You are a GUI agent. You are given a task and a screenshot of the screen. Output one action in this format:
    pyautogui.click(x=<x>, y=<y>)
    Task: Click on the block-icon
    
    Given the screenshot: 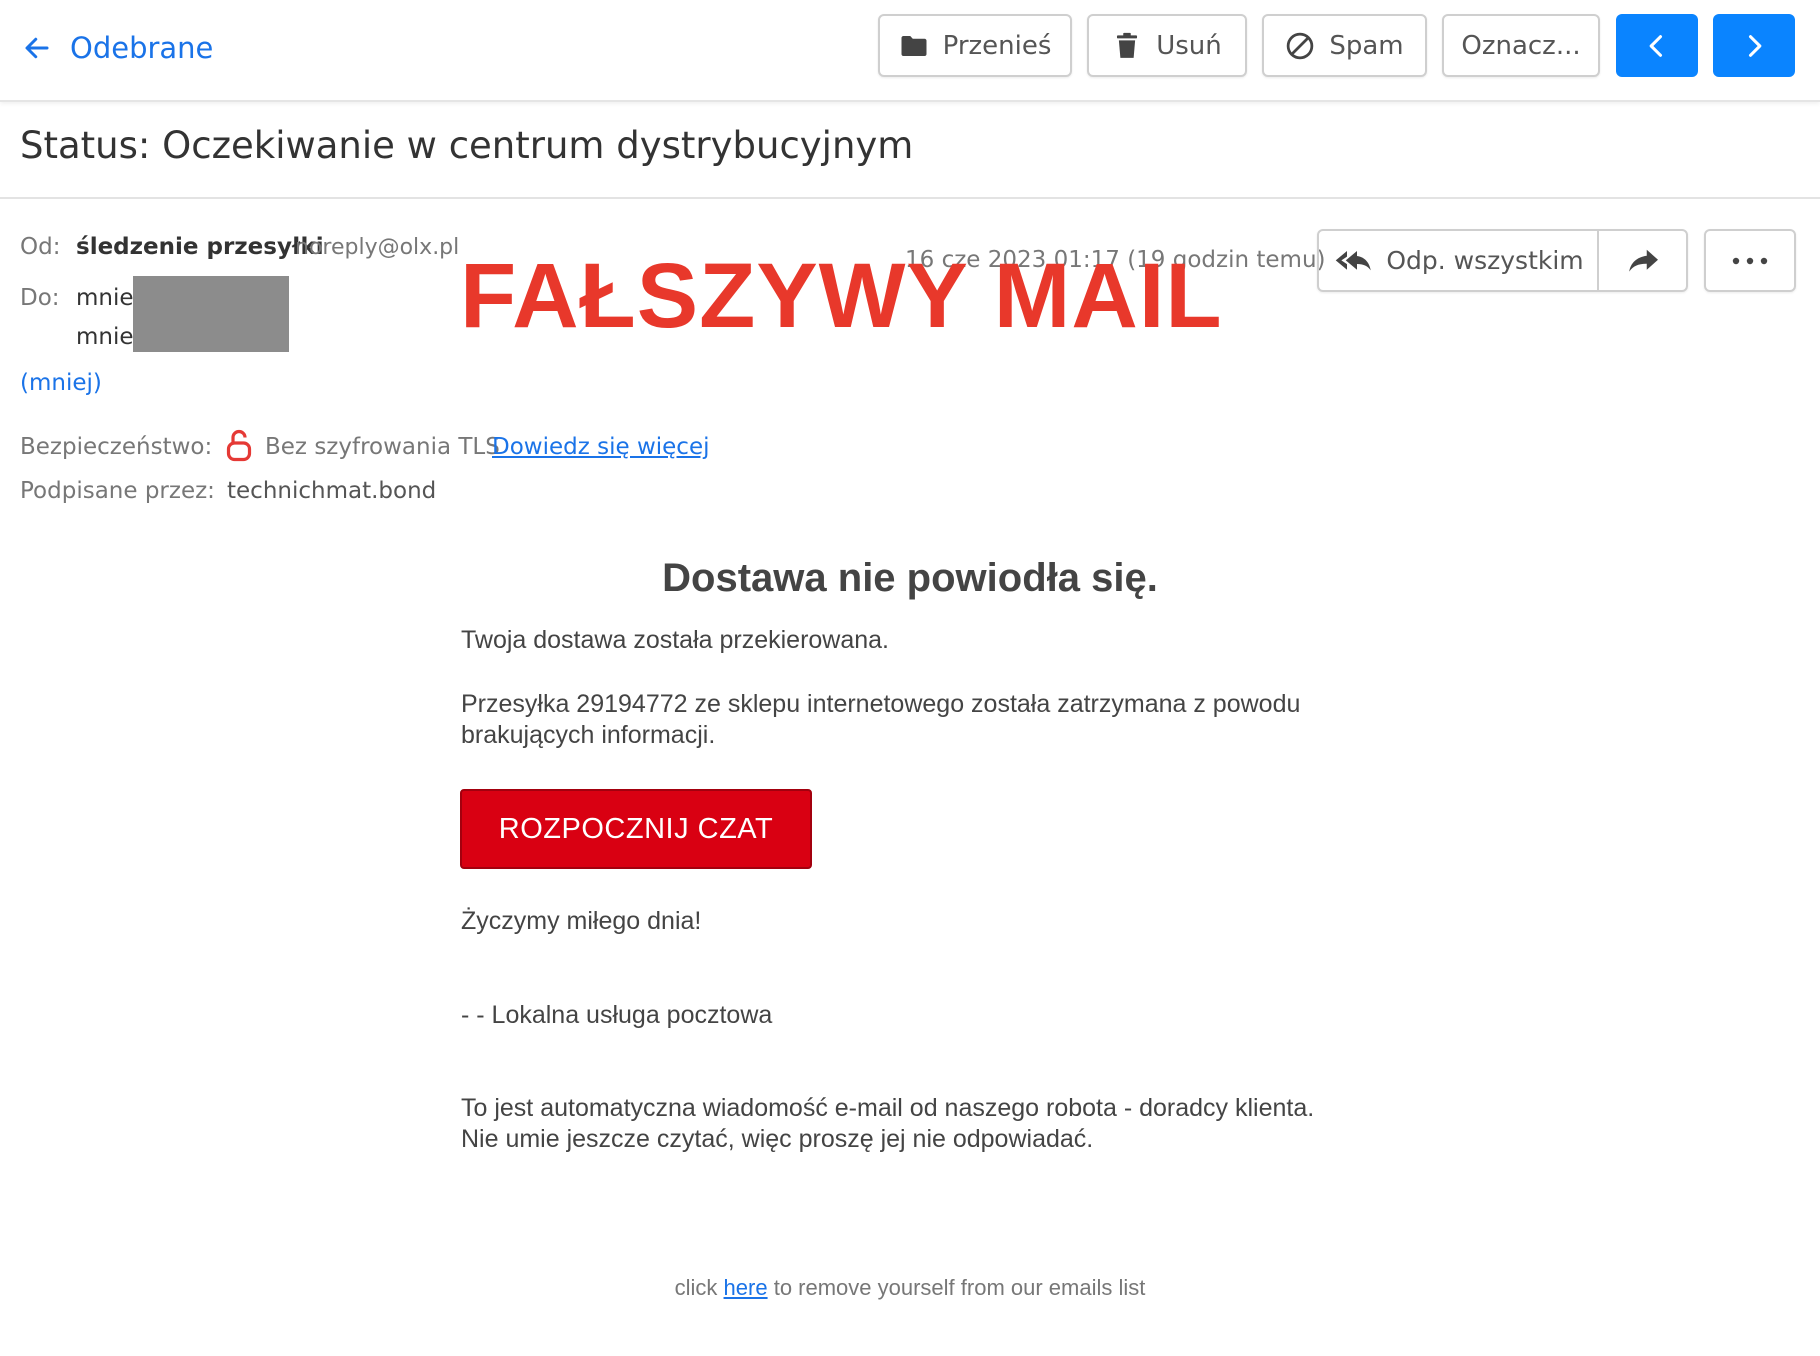 What is the action you would take?
    pyautogui.click(x=1300, y=45)
    